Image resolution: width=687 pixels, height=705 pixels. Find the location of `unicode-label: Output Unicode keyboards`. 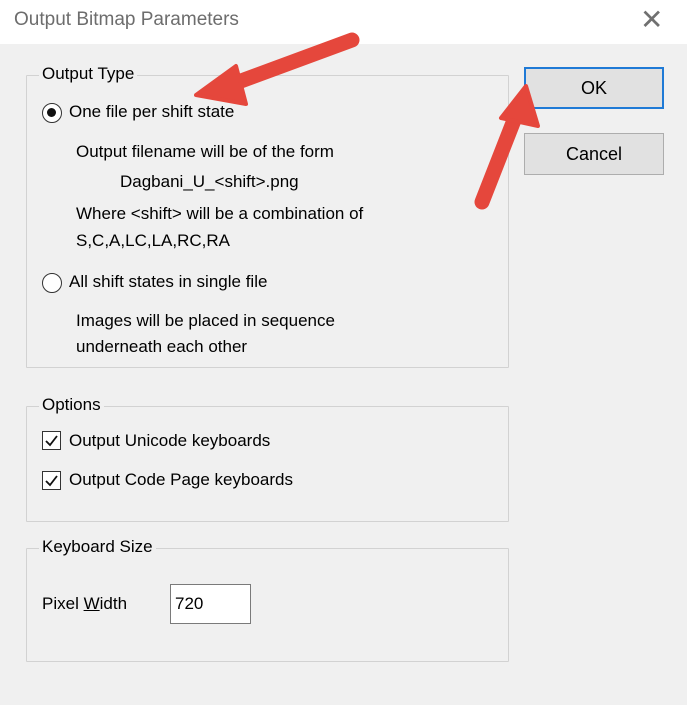

unicode-label: Output Unicode keyboards is located at coordinates (169, 441).